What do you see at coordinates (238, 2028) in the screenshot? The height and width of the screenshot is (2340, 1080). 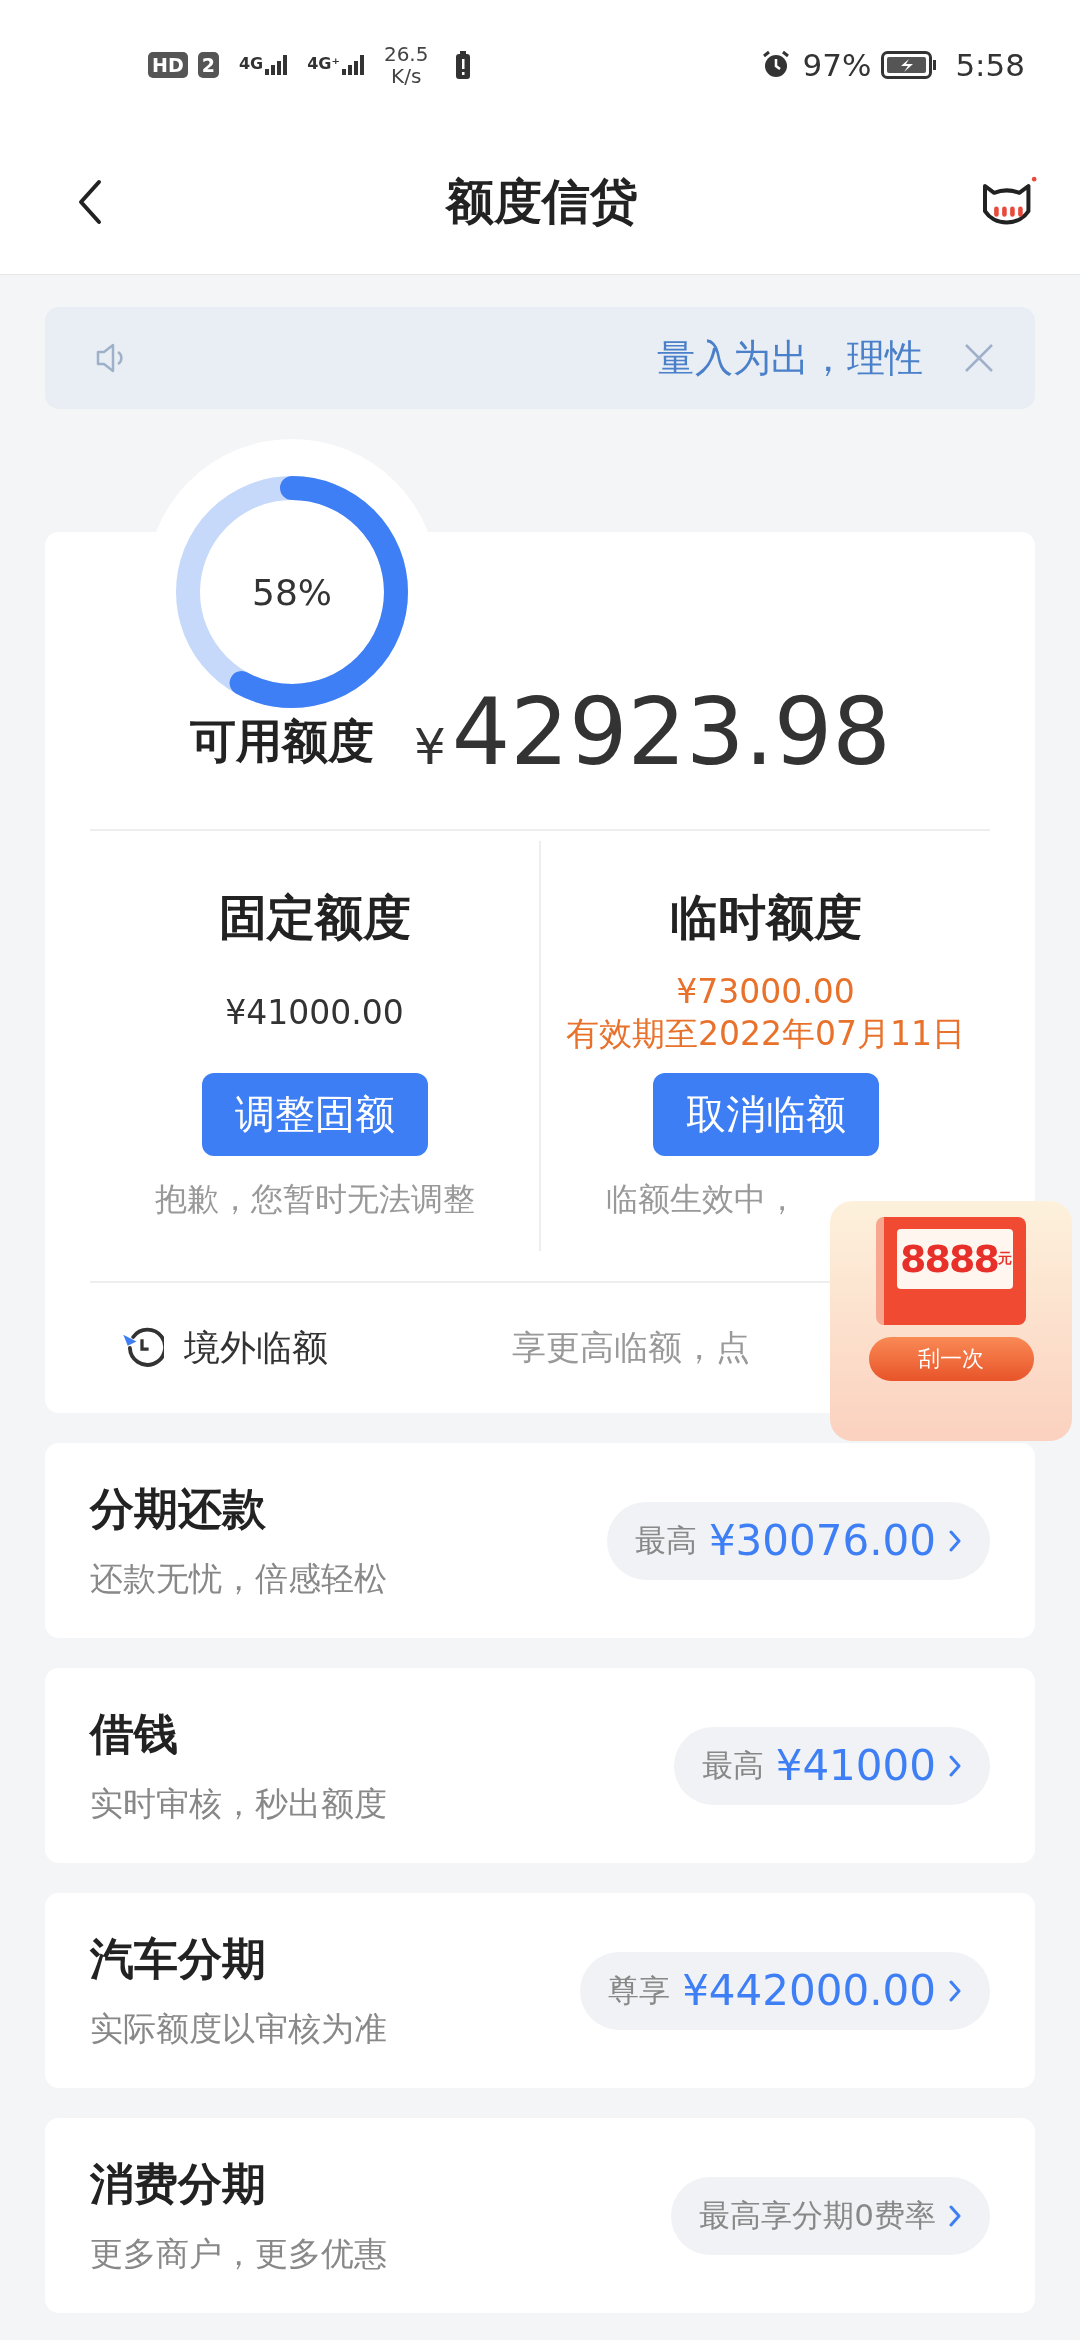 I see `product-subtitle: 实际额度以审核为准` at bounding box center [238, 2028].